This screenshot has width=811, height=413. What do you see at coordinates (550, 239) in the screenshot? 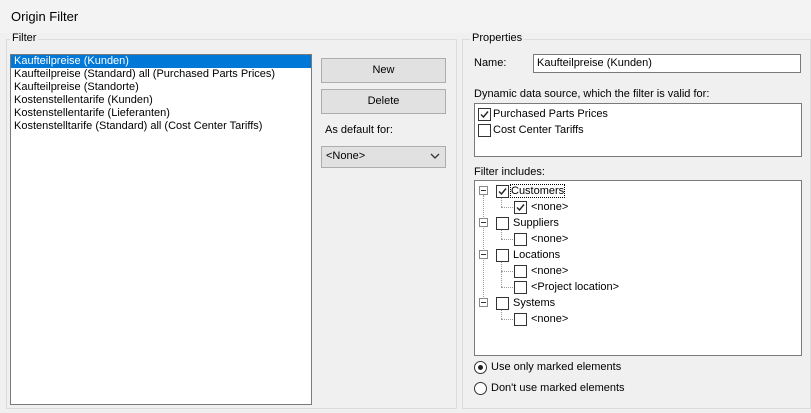
I see `suppliers-none-label: <none>` at bounding box center [550, 239].